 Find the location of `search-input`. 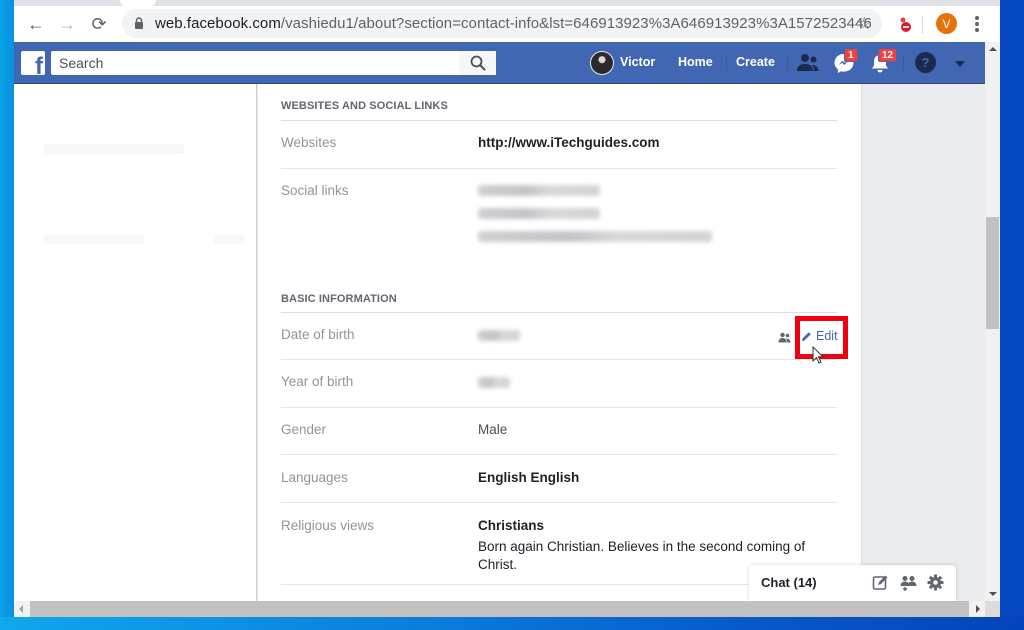

search-input is located at coordinates (246, 63).